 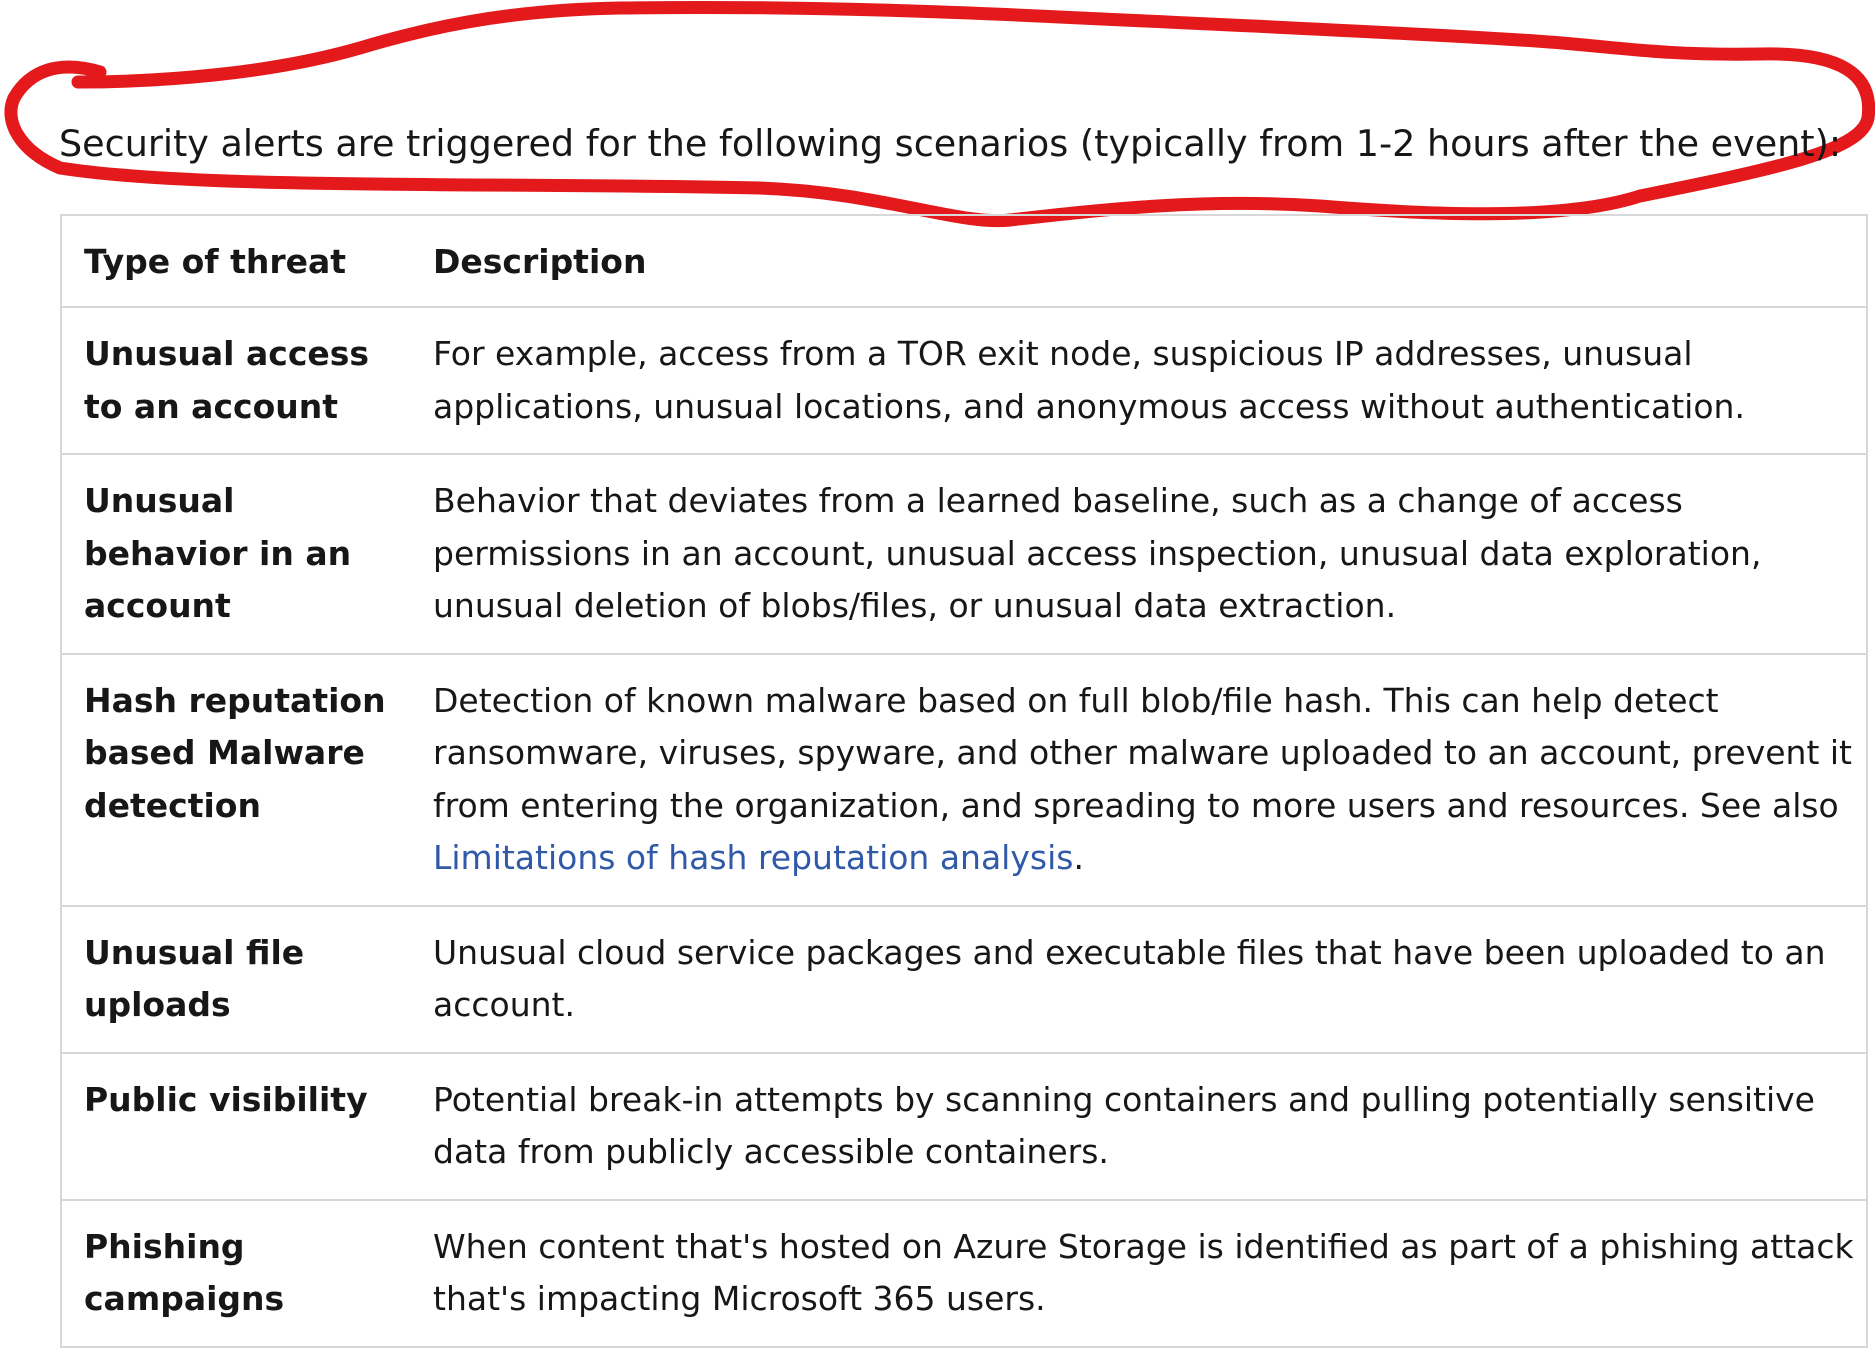 I want to click on threat-type-cell: Unusual file uploads, so click(x=236, y=978).